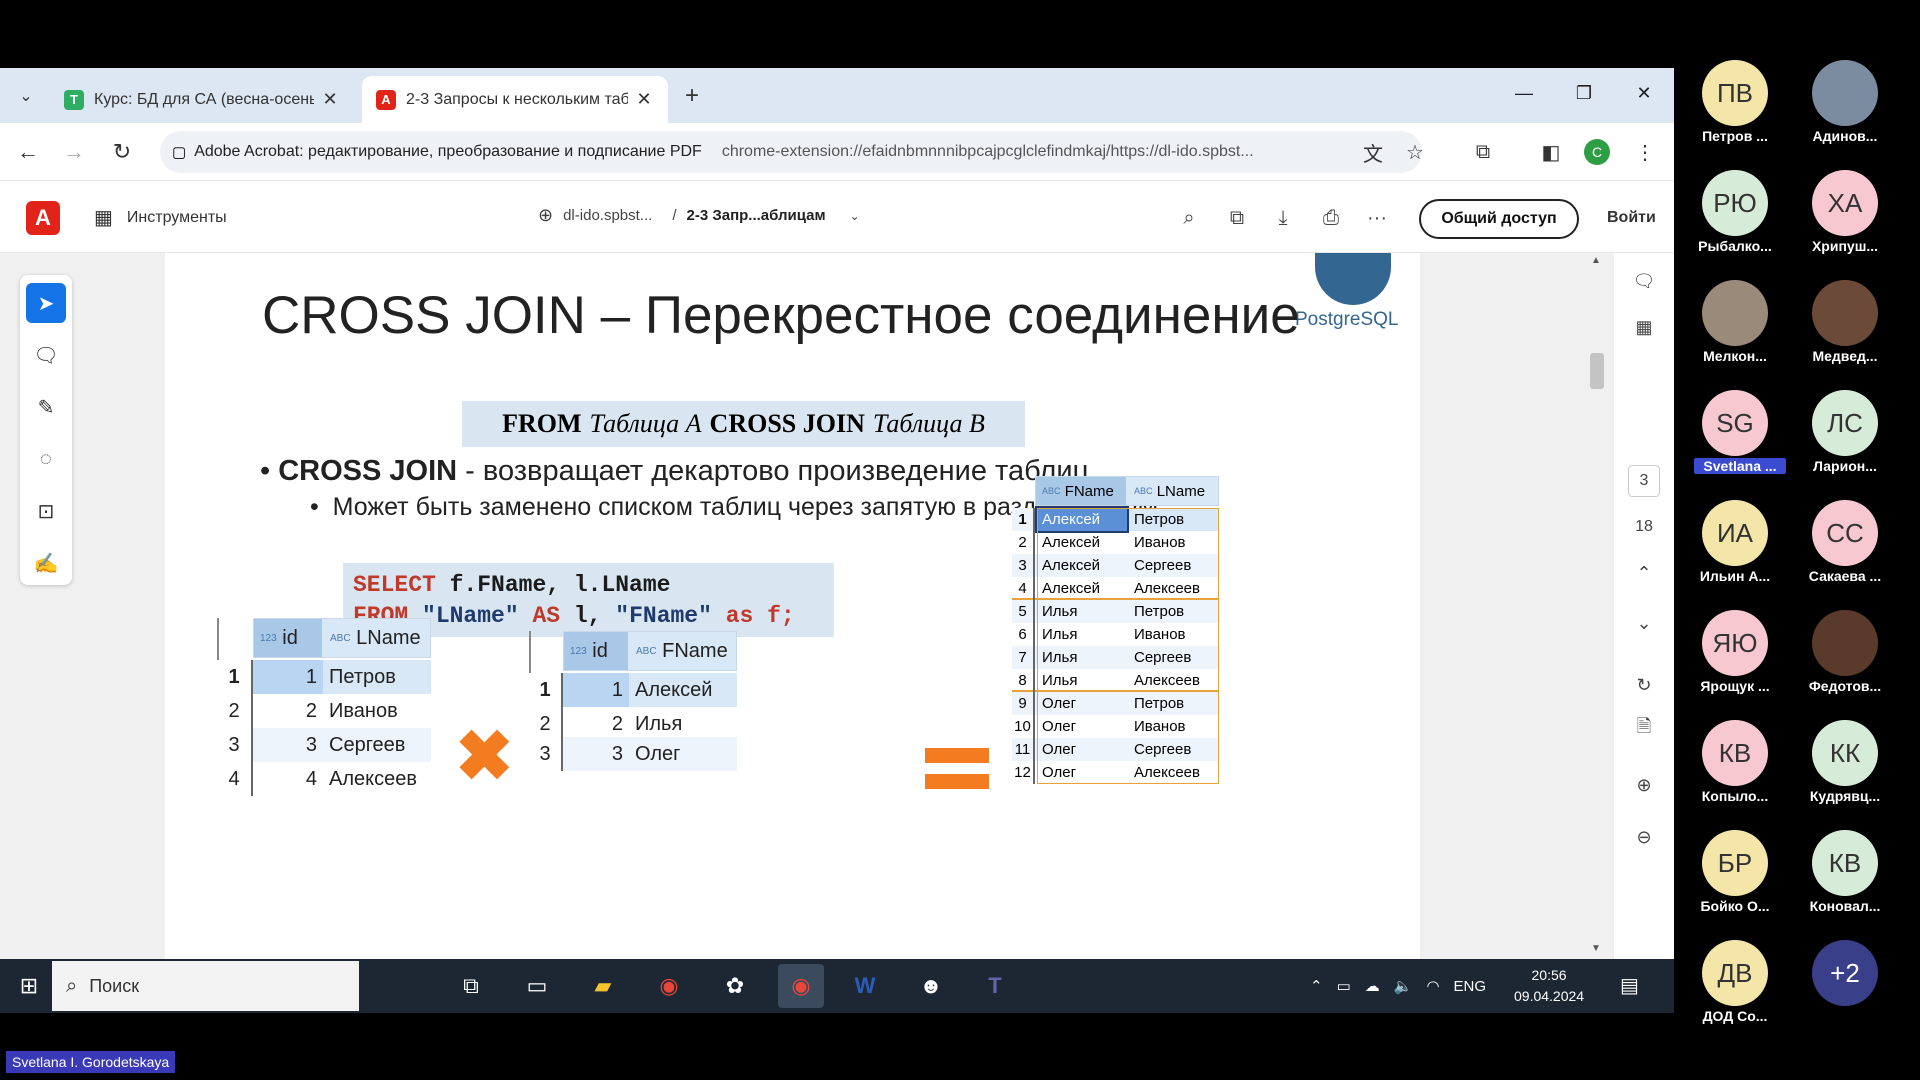 The width and height of the screenshot is (1920, 1080). I want to click on tab-course: Т Курс: БД для СА (весна-осень ✕, so click(202, 99).